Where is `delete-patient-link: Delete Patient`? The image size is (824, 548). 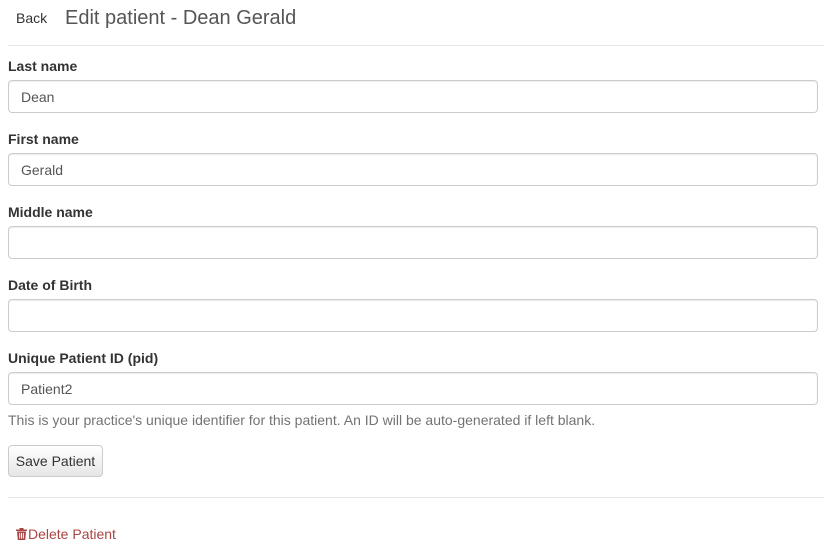 delete-patient-link: Delete Patient is located at coordinates (66, 534).